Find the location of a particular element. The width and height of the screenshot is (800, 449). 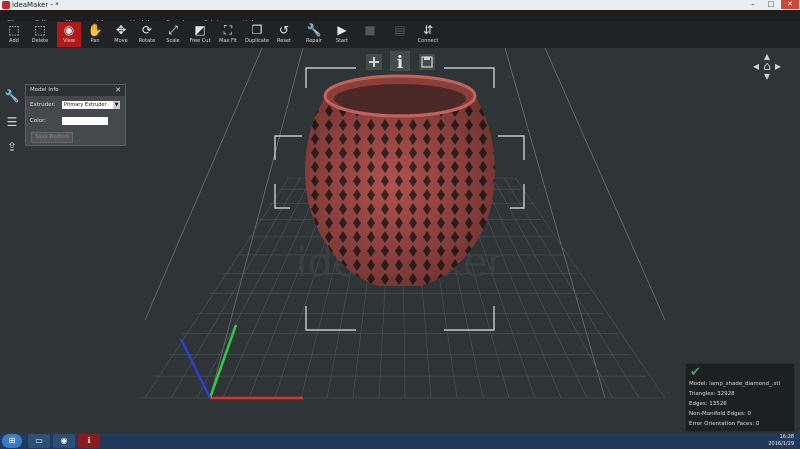

cut-icon: ◩ is located at coordinates (200, 30).